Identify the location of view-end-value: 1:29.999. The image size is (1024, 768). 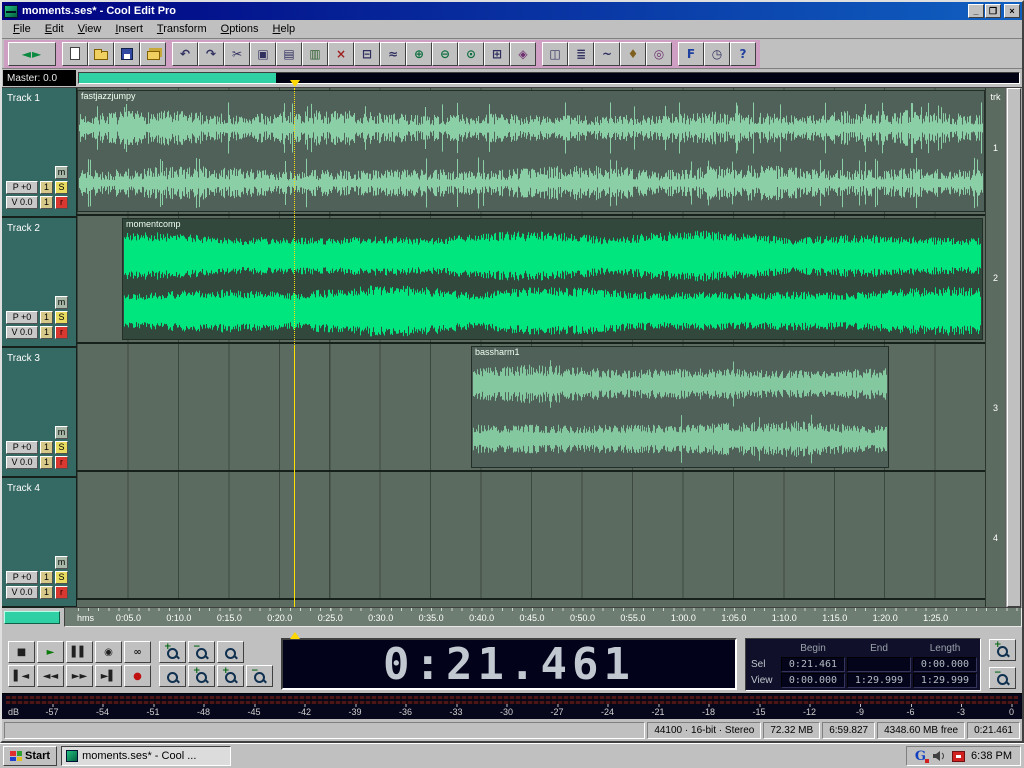
(879, 680).